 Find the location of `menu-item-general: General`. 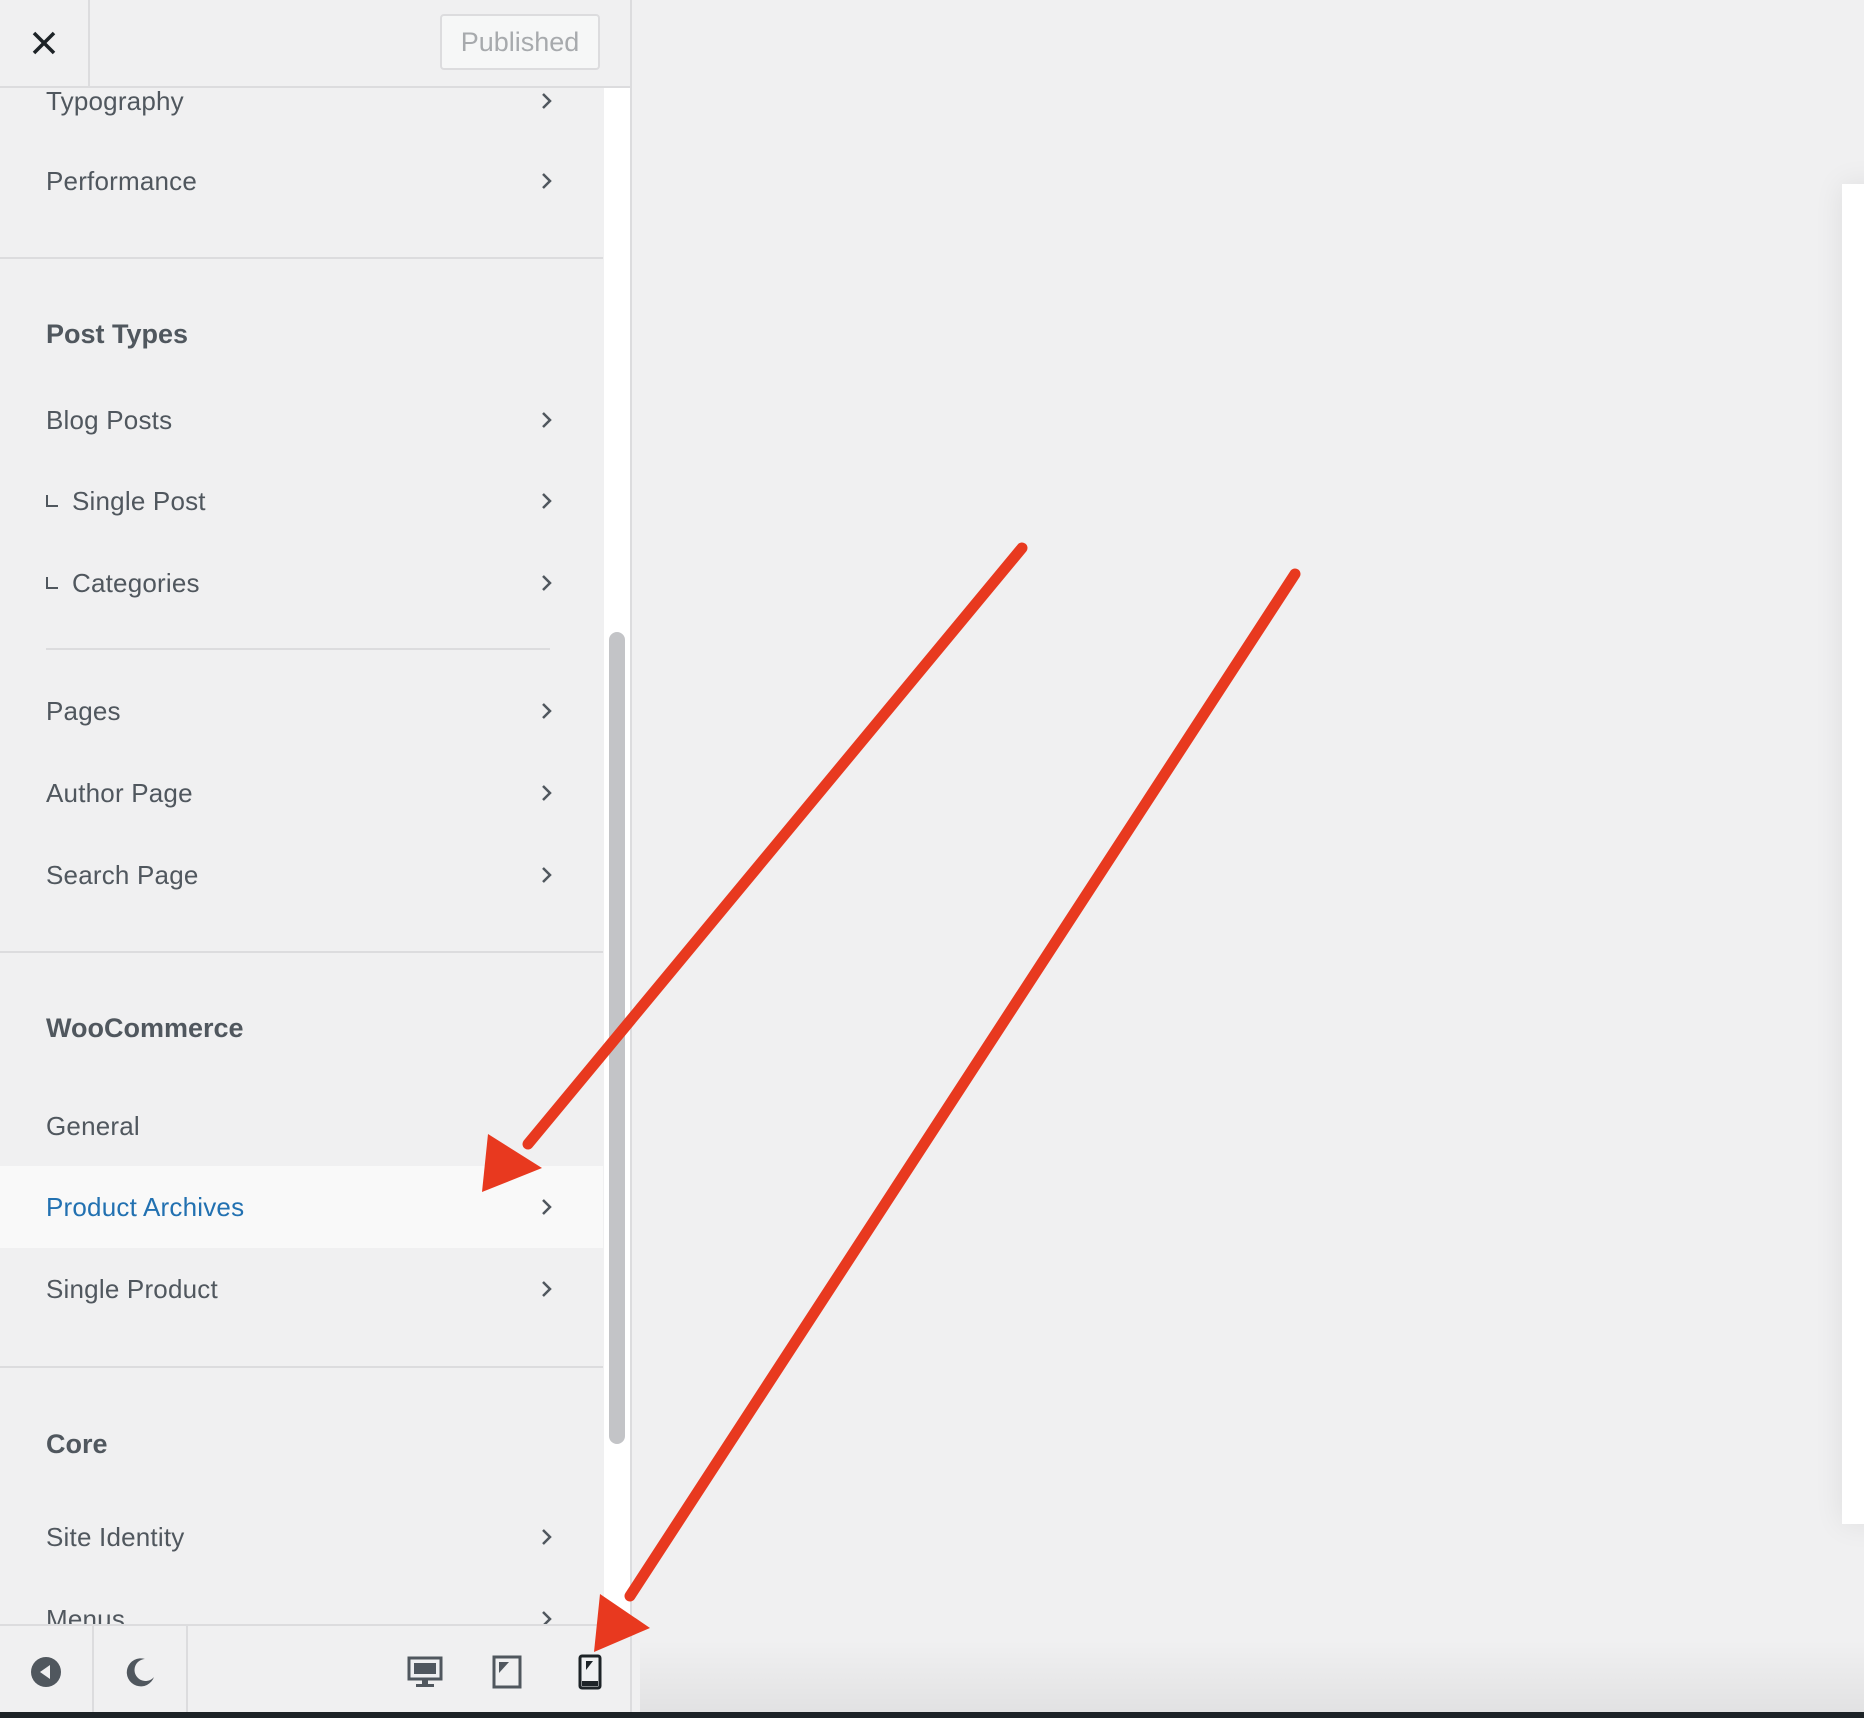

menu-item-general: General is located at coordinates (301, 1126).